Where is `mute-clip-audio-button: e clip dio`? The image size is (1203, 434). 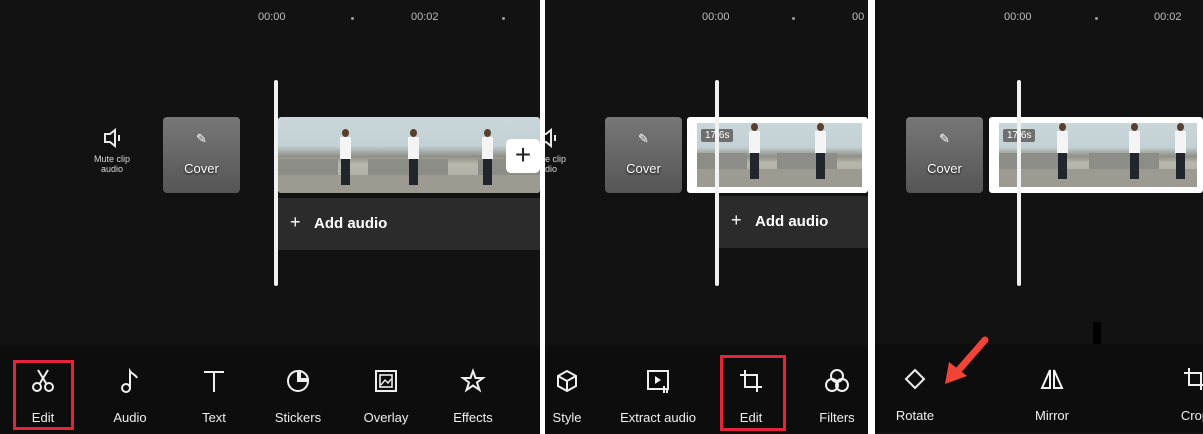
mute-clip-audio-button: e clip dio is located at coordinates (565, 151).